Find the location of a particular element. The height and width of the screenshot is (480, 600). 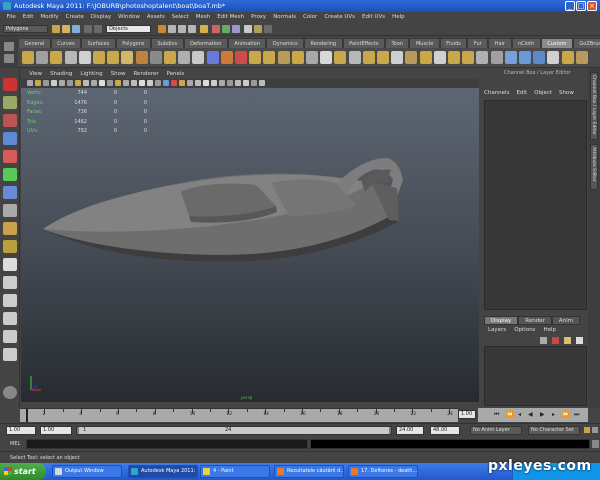

shelf-tab-painteffects: PaintEffects is located at coordinates (363, 43).